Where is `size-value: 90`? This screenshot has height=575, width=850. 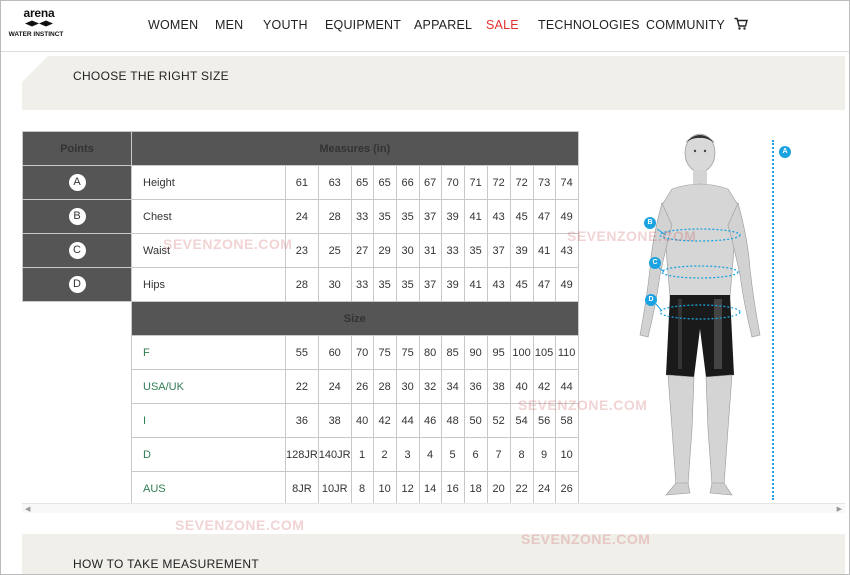 size-value: 90 is located at coordinates (475, 352).